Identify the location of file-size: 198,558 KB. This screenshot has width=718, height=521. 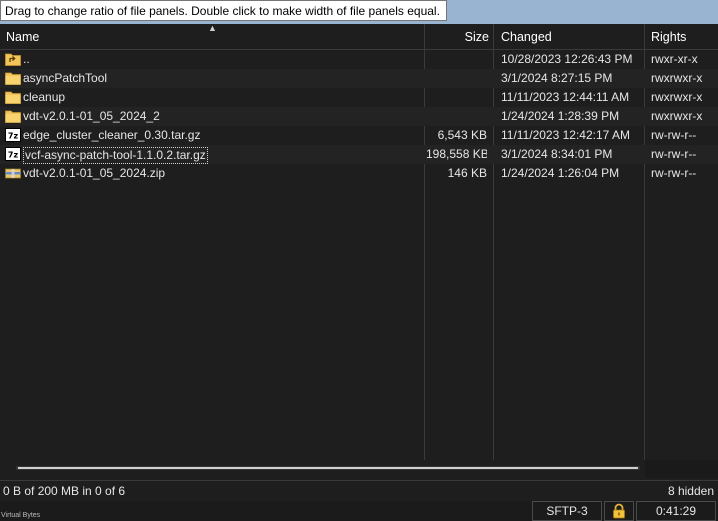
(456, 154).